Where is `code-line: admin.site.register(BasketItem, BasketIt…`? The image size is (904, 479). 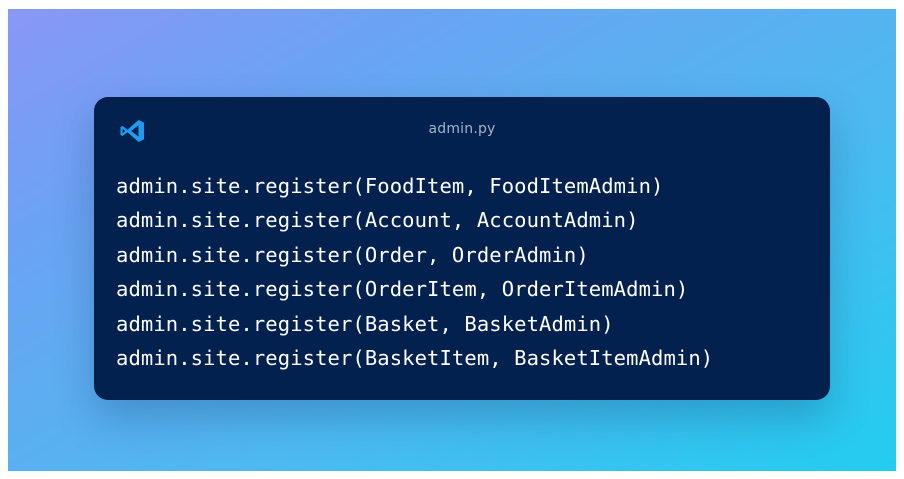
code-line: admin.site.register(BasketItem, BasketIt… is located at coordinates (415, 358).